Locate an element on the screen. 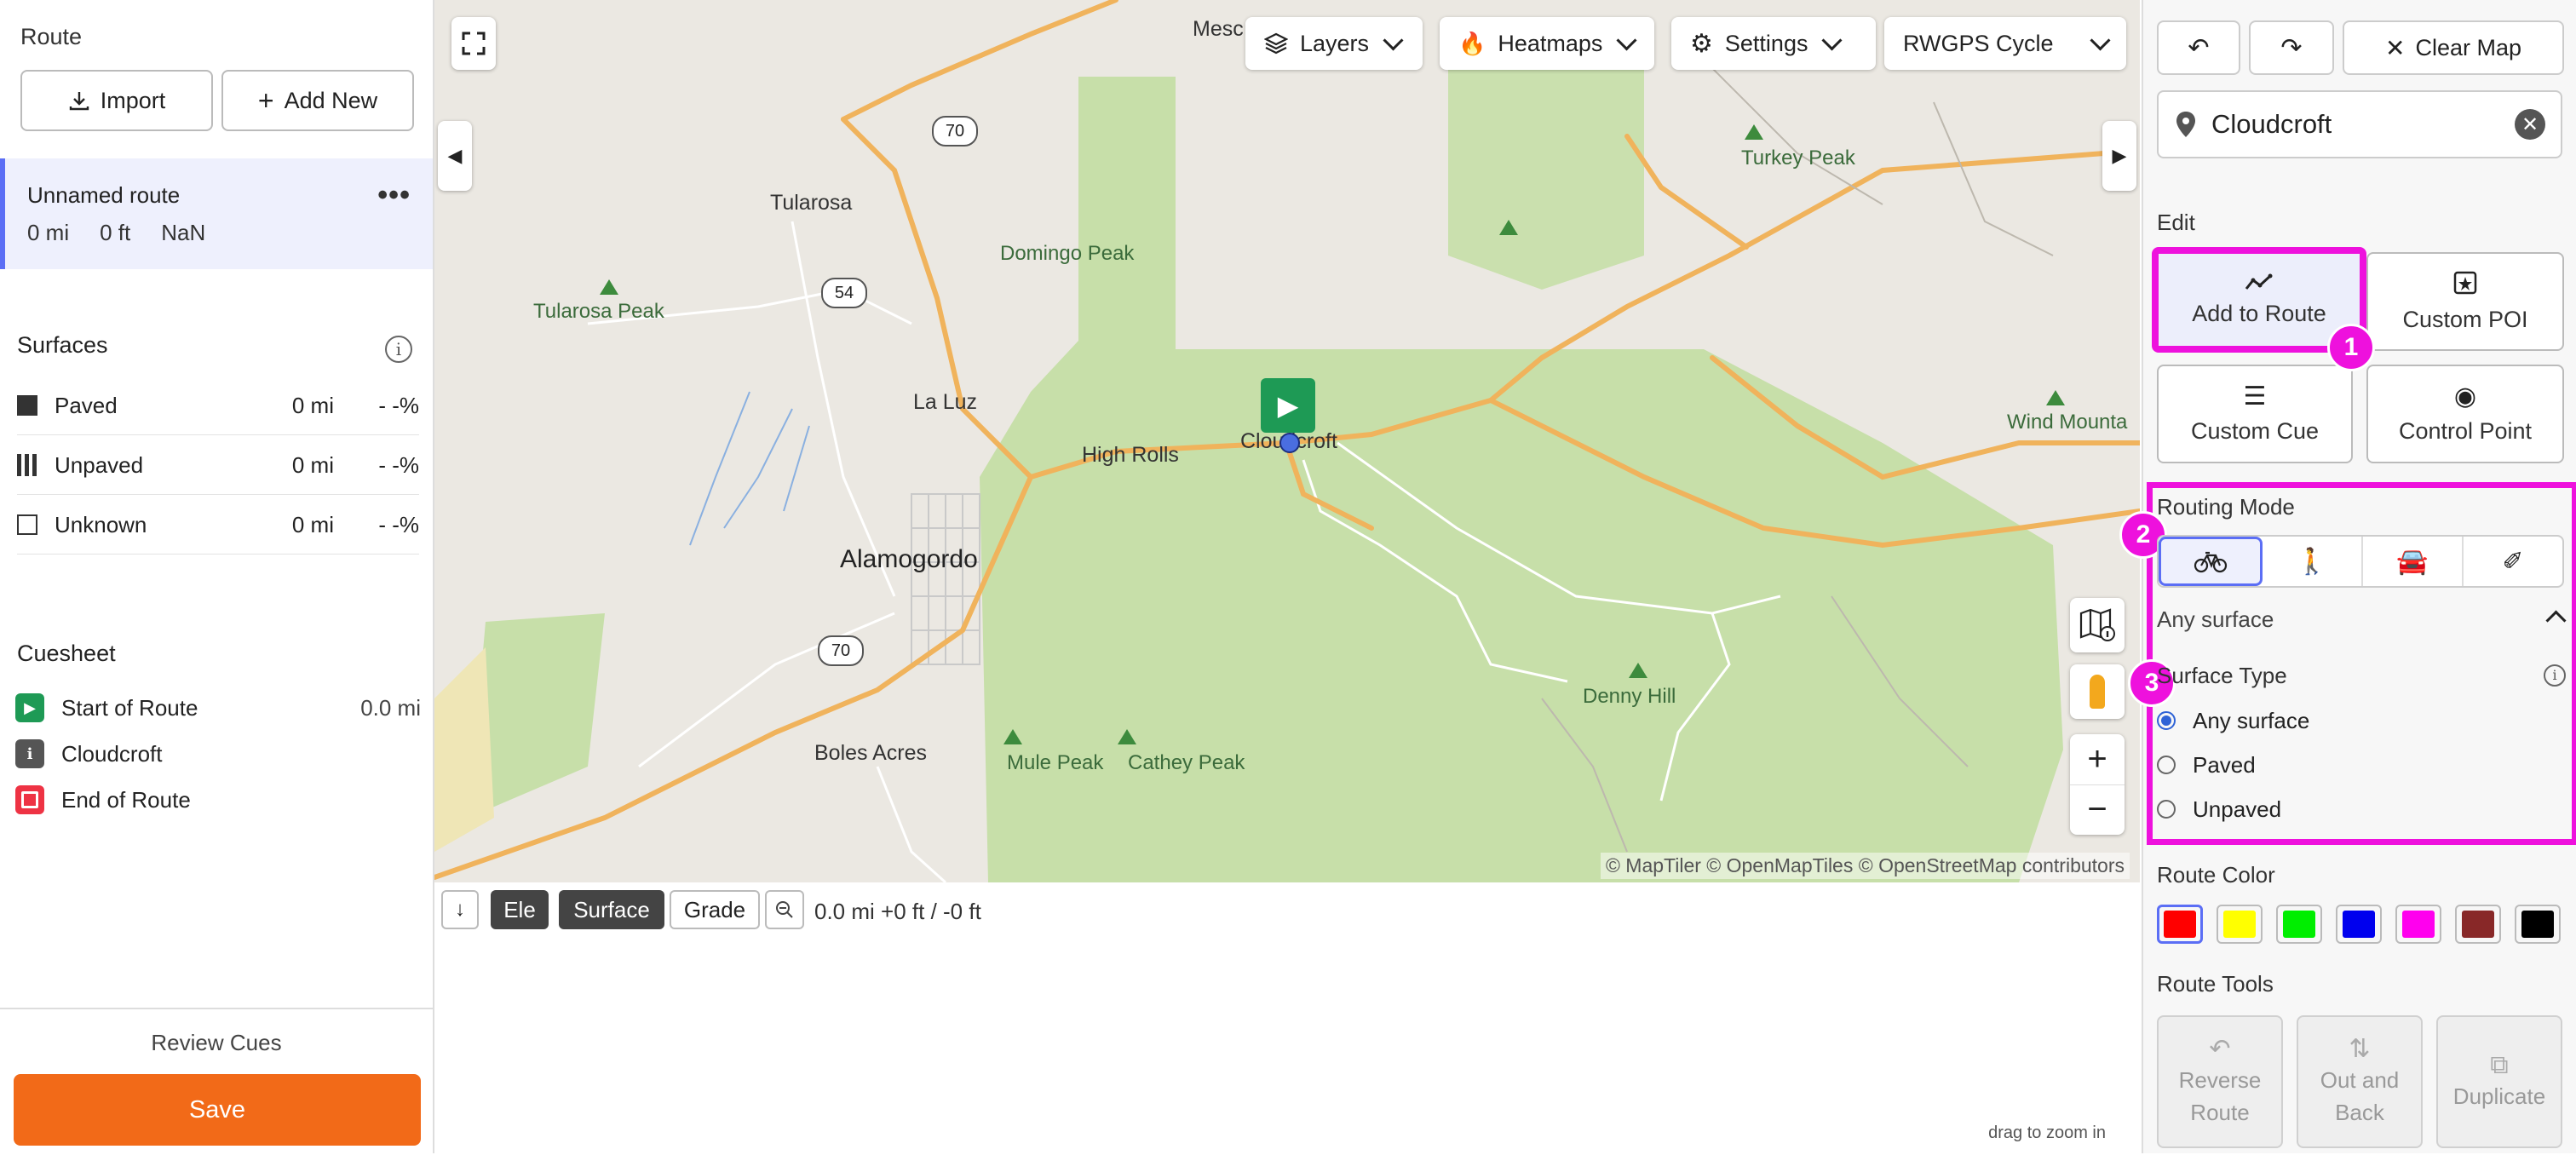 This screenshot has width=2576, height=1155. reverse-route-button: ↶ Reverse Route is located at coordinates (2220, 1081).